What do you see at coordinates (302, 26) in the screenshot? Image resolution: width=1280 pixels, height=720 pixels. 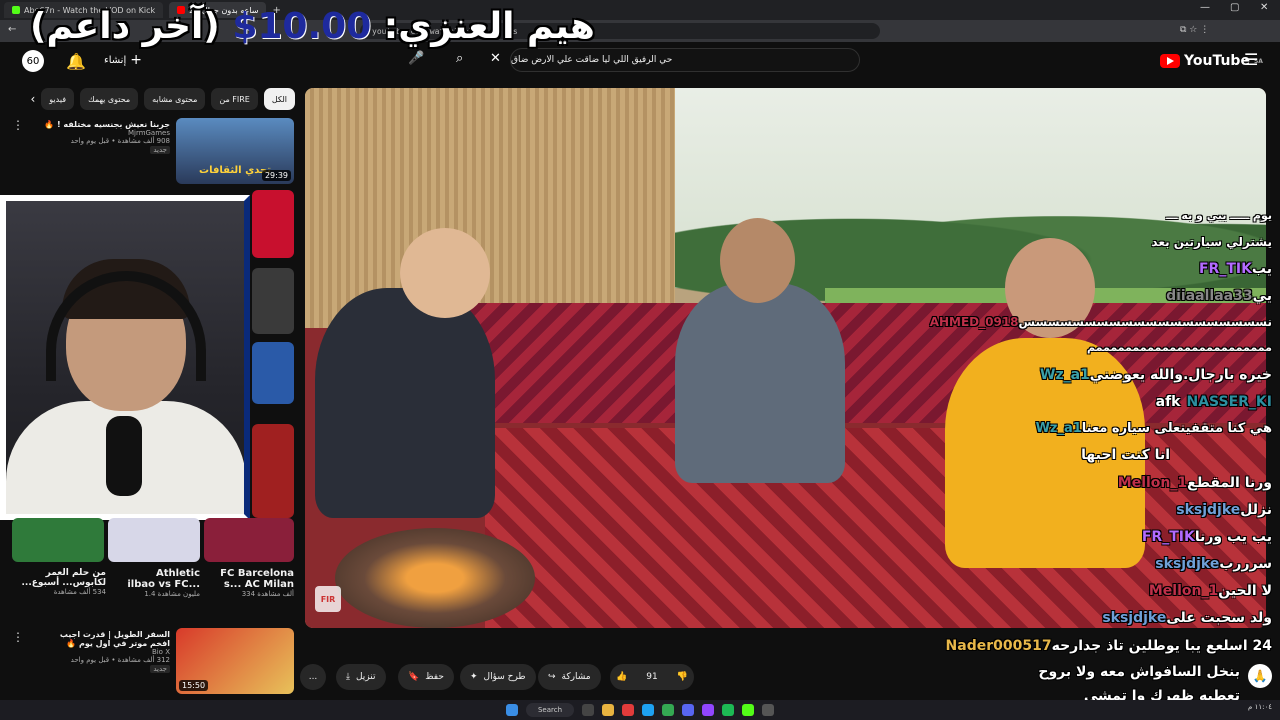 I see `donation-amount: 10.00$` at bounding box center [302, 26].